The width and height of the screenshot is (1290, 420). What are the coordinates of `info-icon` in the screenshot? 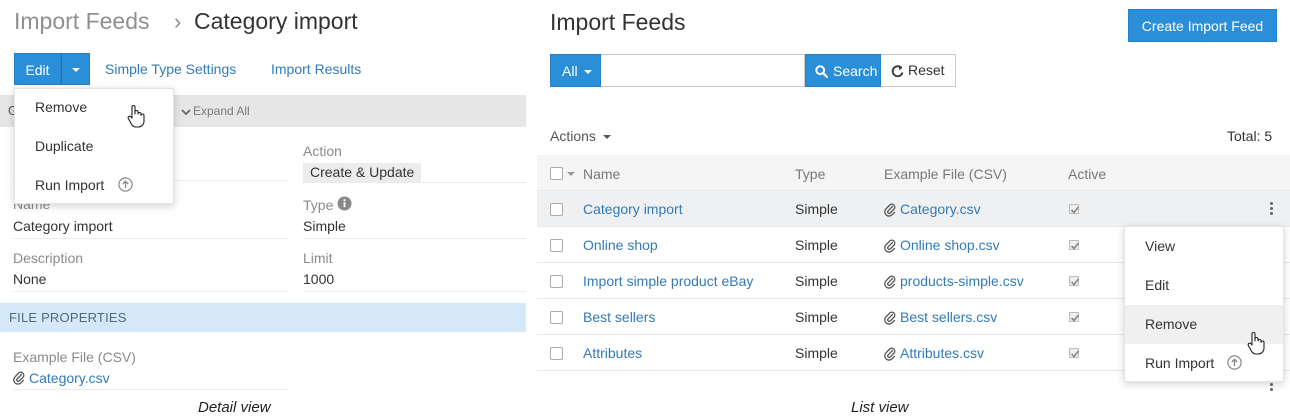 It's located at (344, 203).